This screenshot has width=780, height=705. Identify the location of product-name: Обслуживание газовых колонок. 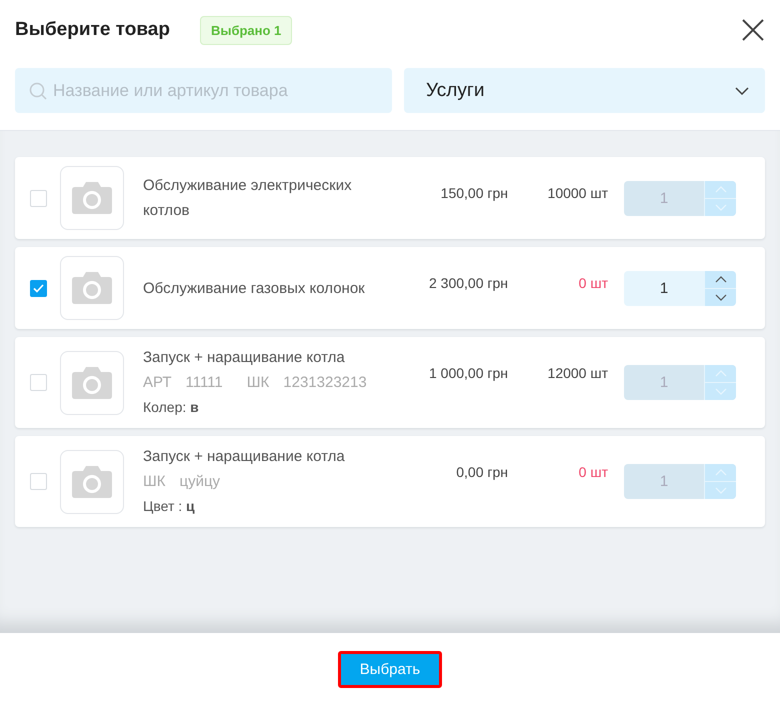
(254, 288).